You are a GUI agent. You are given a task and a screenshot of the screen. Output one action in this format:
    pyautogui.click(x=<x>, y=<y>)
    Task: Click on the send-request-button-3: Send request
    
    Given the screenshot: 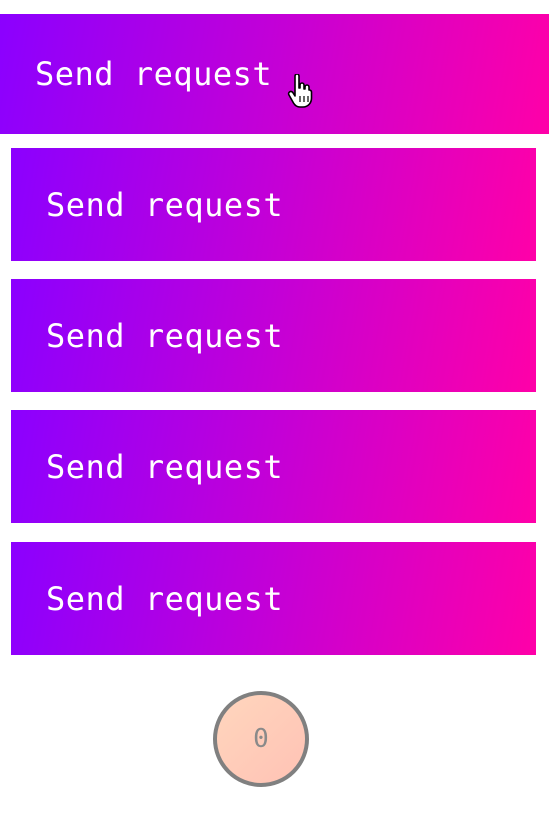 What is the action you would take?
    pyautogui.click(x=273, y=335)
    